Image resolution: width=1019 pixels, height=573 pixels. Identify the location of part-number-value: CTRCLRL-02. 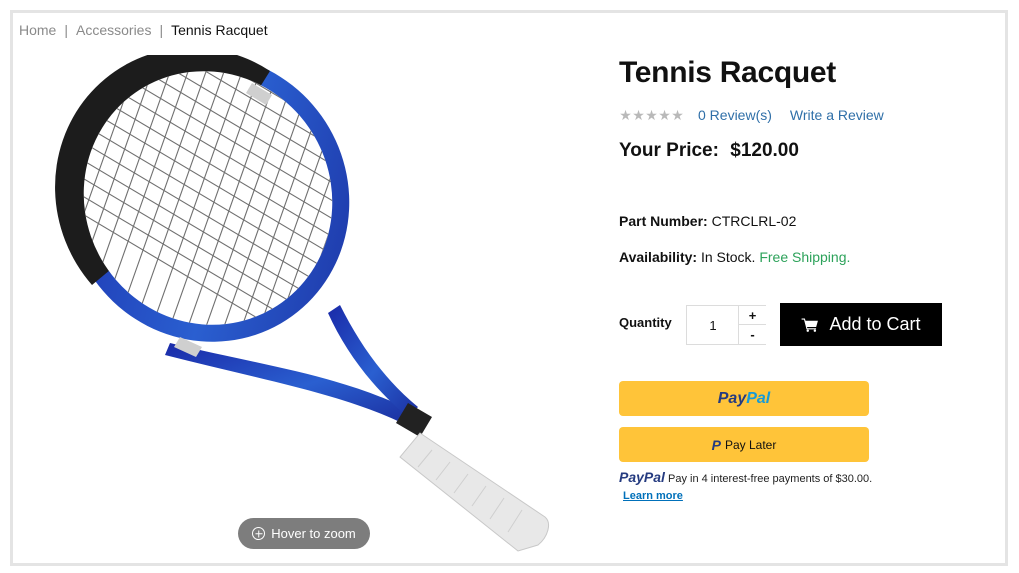
(754, 221).